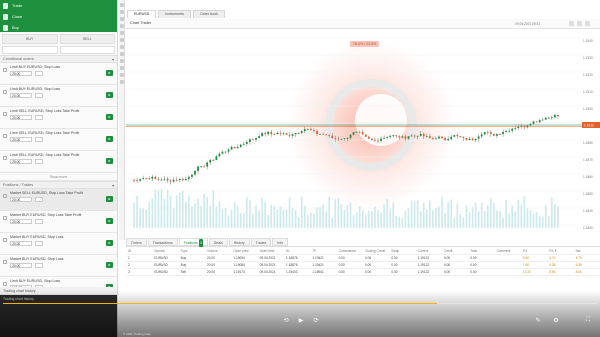 The image size is (600, 337). Describe the element at coordinates (122, 68) in the screenshot. I see `magnet-icon` at that location.